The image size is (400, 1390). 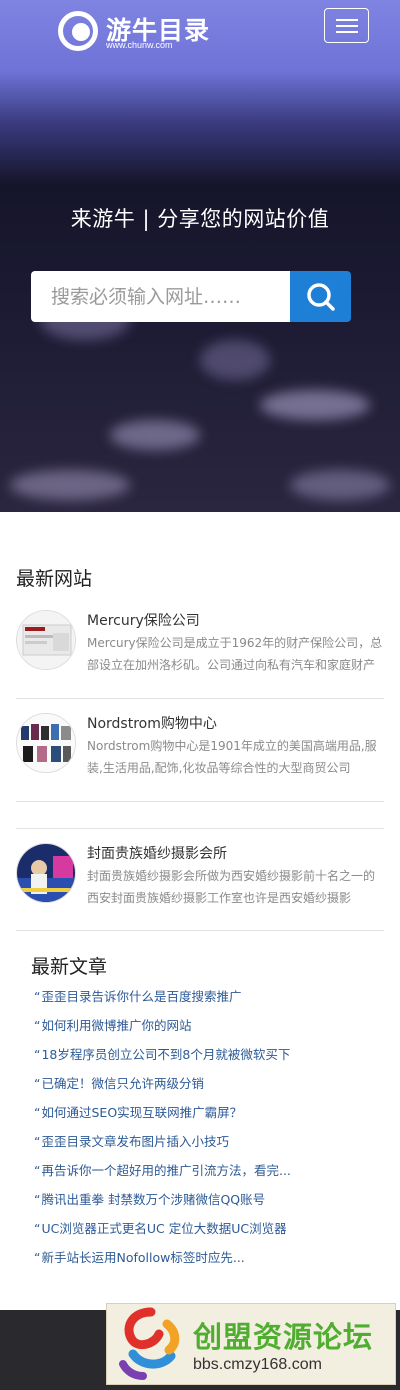 What do you see at coordinates (204, 1203) in the screenshot?
I see `article-link: 腾讯出重拳 封禁数万个涉赌微信QQ账号` at bounding box center [204, 1203].